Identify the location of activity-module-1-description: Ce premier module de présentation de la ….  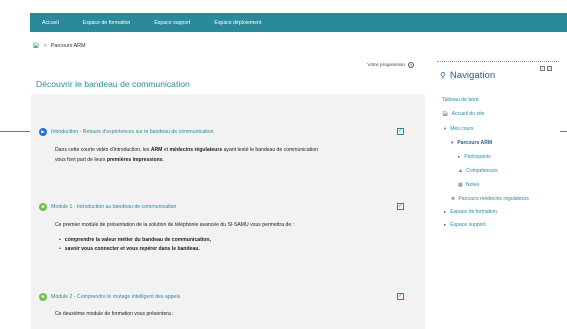
(174, 225).